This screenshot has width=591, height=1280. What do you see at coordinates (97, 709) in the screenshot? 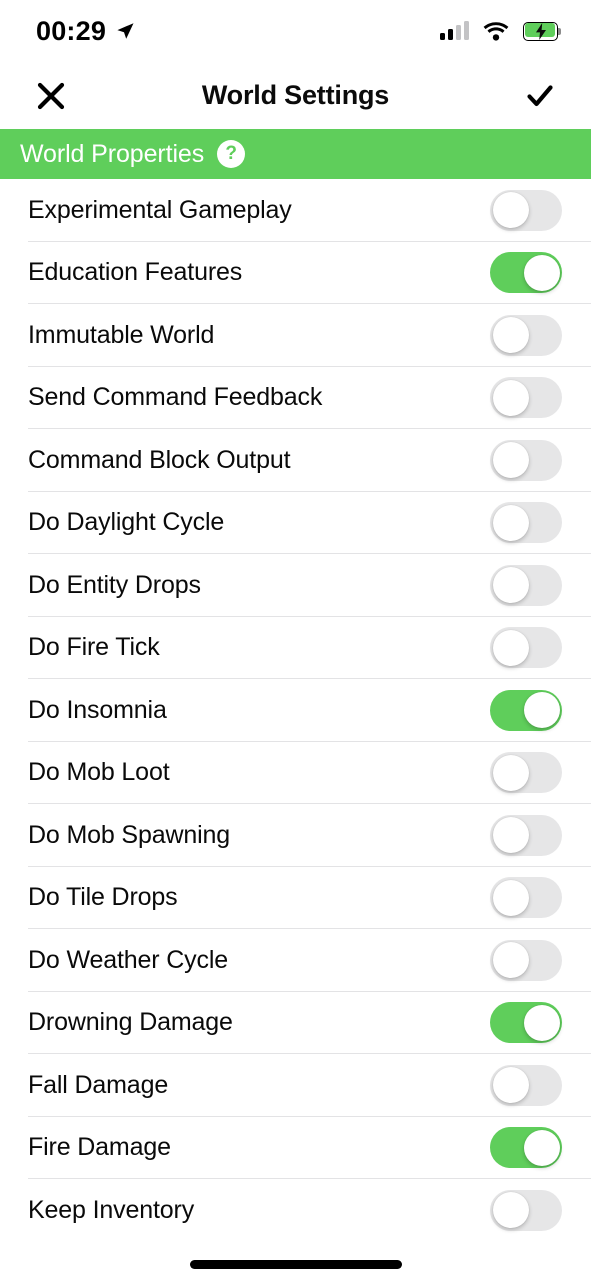
I see `settings-row-label: Do Insomnia` at bounding box center [97, 709].